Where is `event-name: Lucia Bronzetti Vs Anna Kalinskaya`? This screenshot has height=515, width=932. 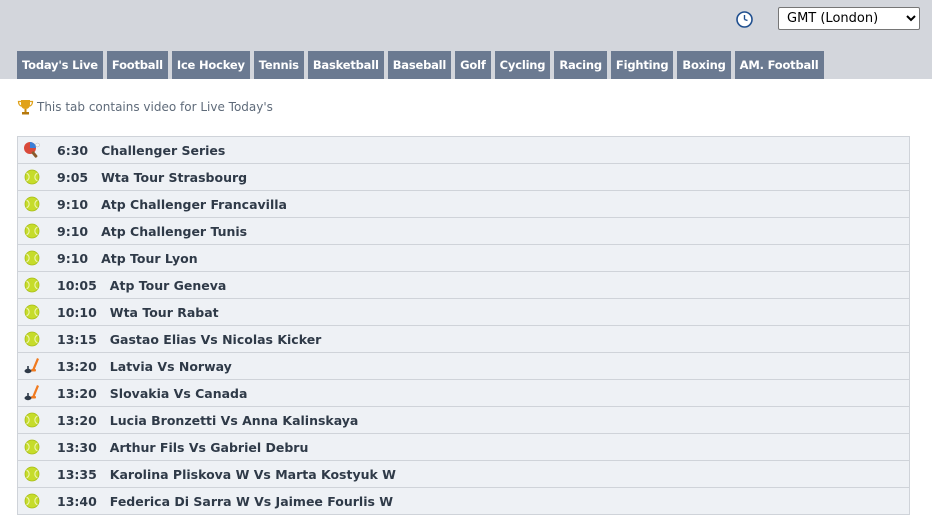 event-name: Lucia Bronzetti Vs Anna Kalinskaya is located at coordinates (234, 420).